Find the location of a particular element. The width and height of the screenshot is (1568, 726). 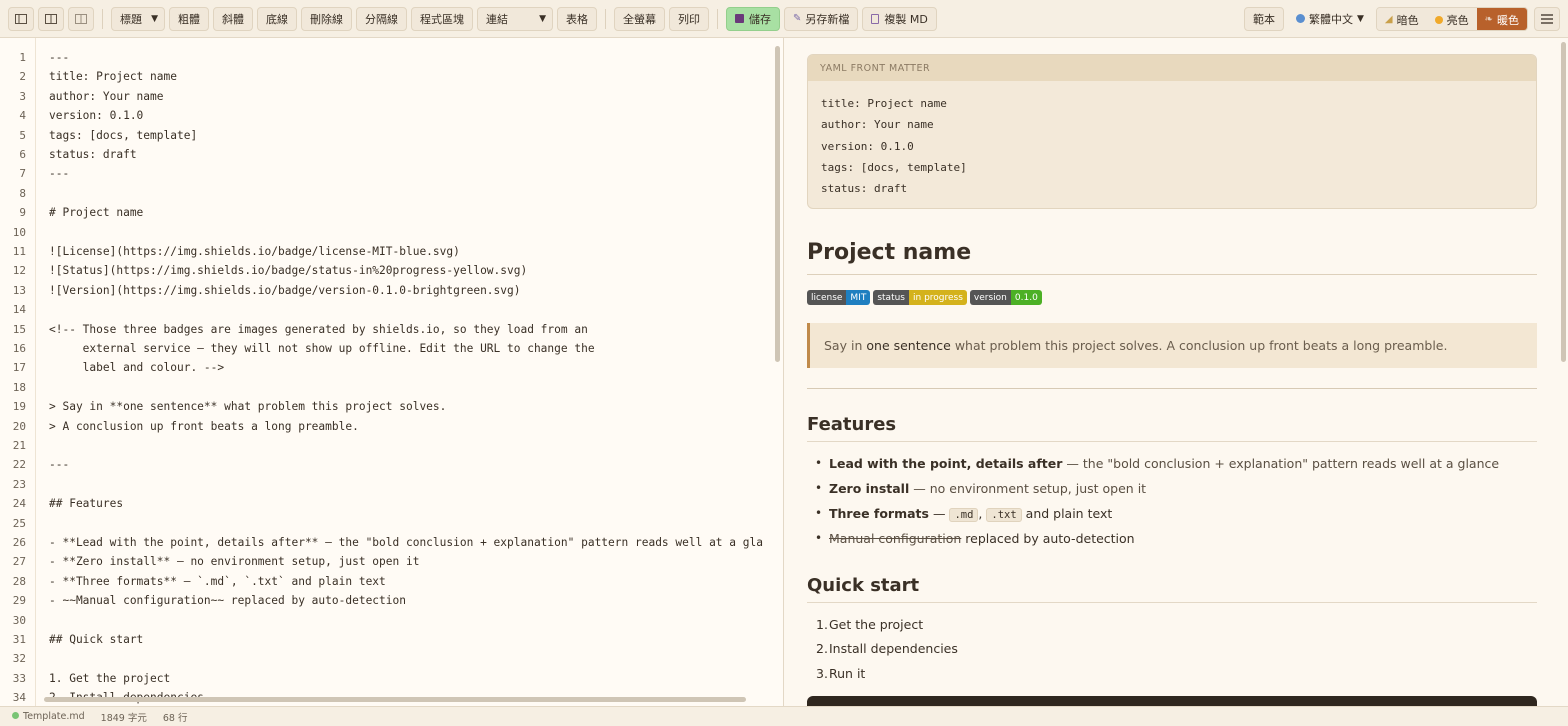

hamburger-icon is located at coordinates (1547, 18).